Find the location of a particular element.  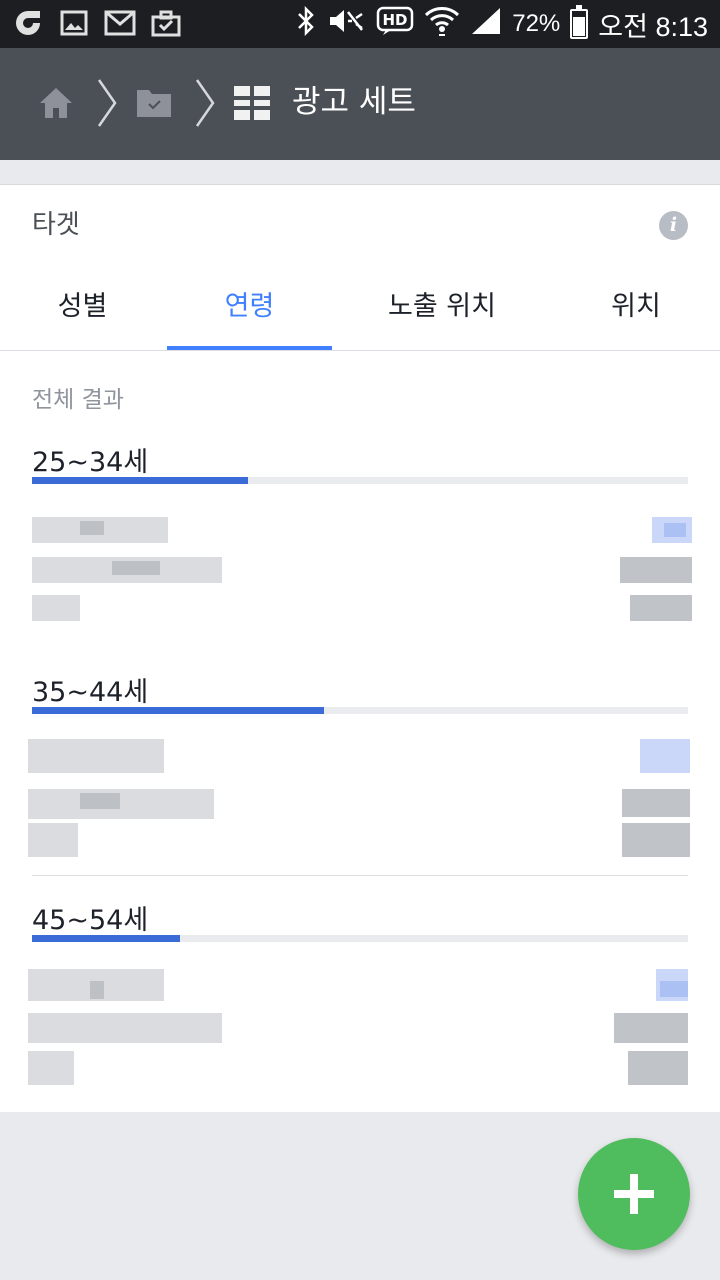

mute-icon is located at coordinates (346, 24).